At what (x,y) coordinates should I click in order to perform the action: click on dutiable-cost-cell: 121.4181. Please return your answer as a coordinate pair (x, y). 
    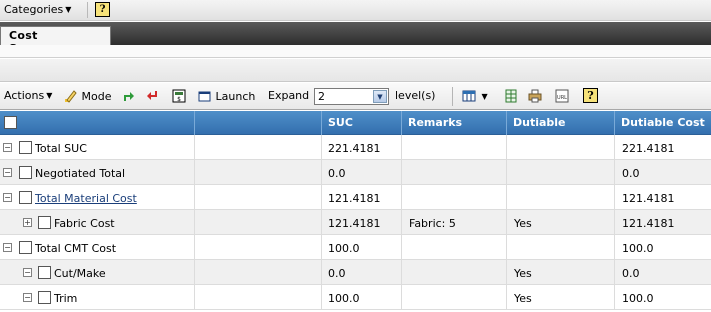
    Looking at the image, I should click on (662, 222).